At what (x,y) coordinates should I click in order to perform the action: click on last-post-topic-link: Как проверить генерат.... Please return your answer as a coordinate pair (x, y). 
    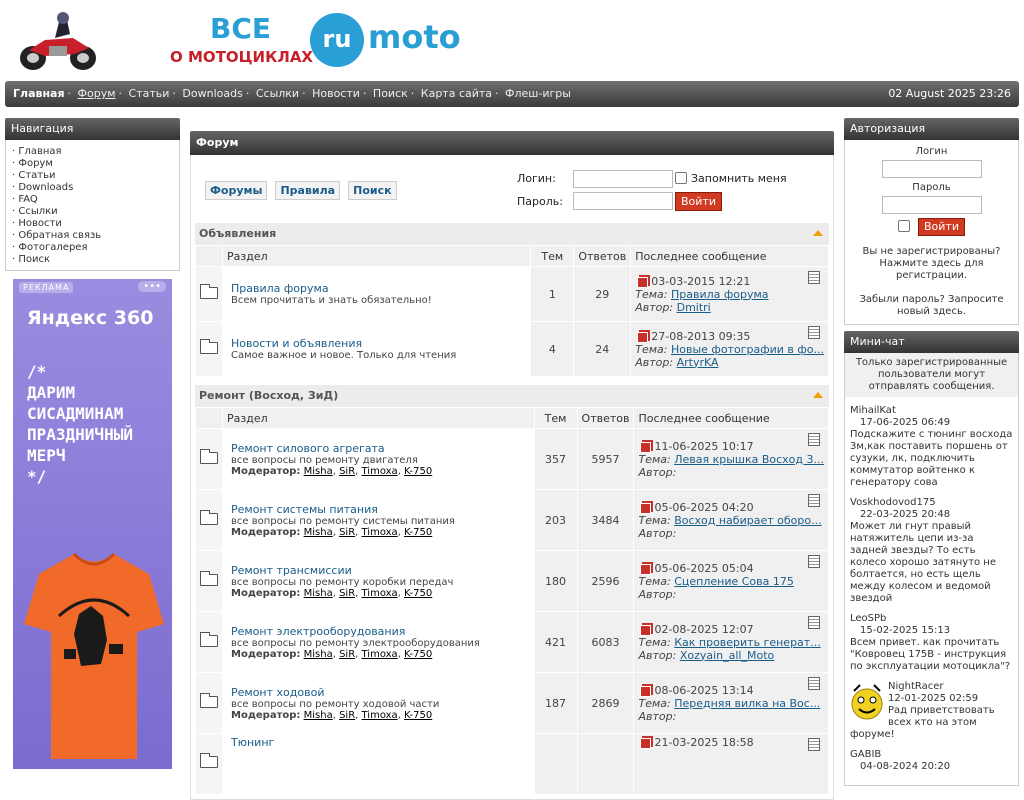
    Looking at the image, I should click on (747, 642).